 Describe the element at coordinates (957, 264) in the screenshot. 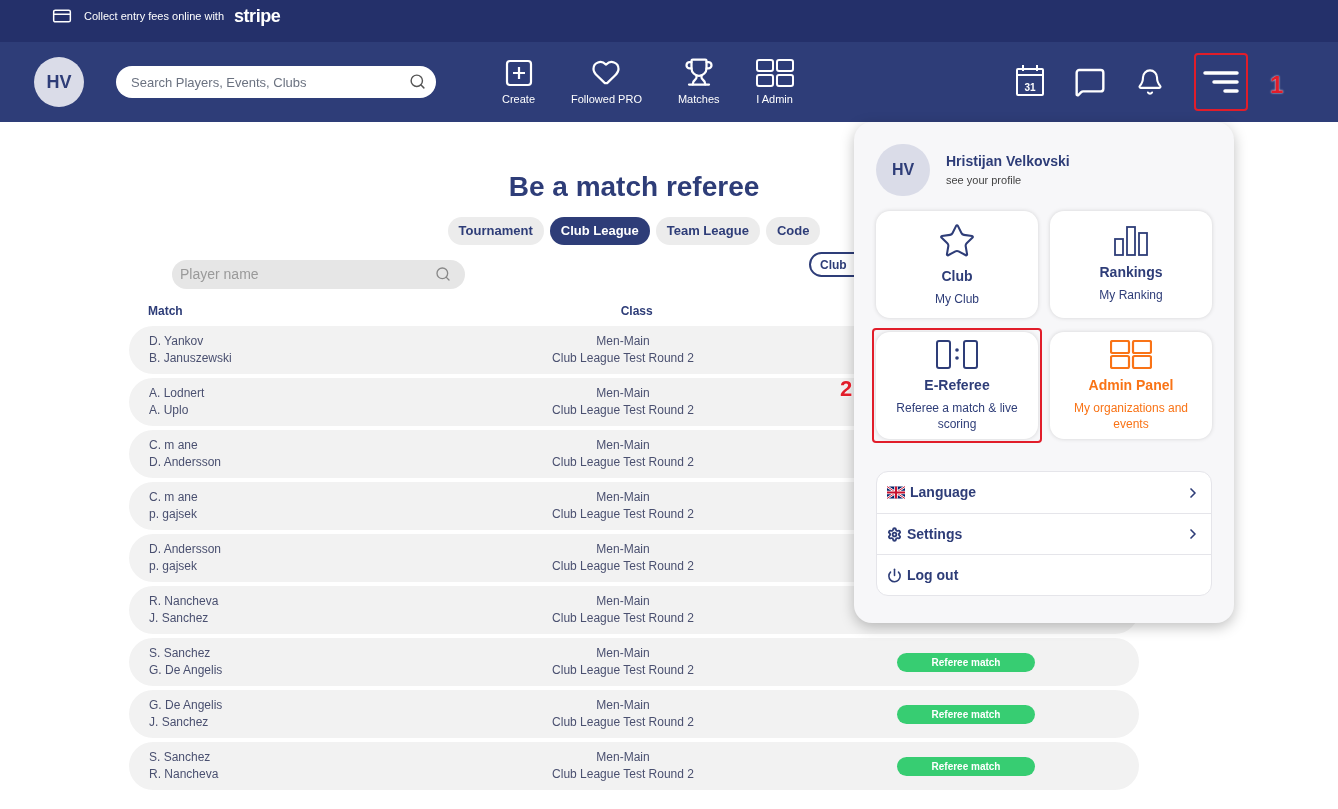

I see `menu-tile: Club My Club` at that location.